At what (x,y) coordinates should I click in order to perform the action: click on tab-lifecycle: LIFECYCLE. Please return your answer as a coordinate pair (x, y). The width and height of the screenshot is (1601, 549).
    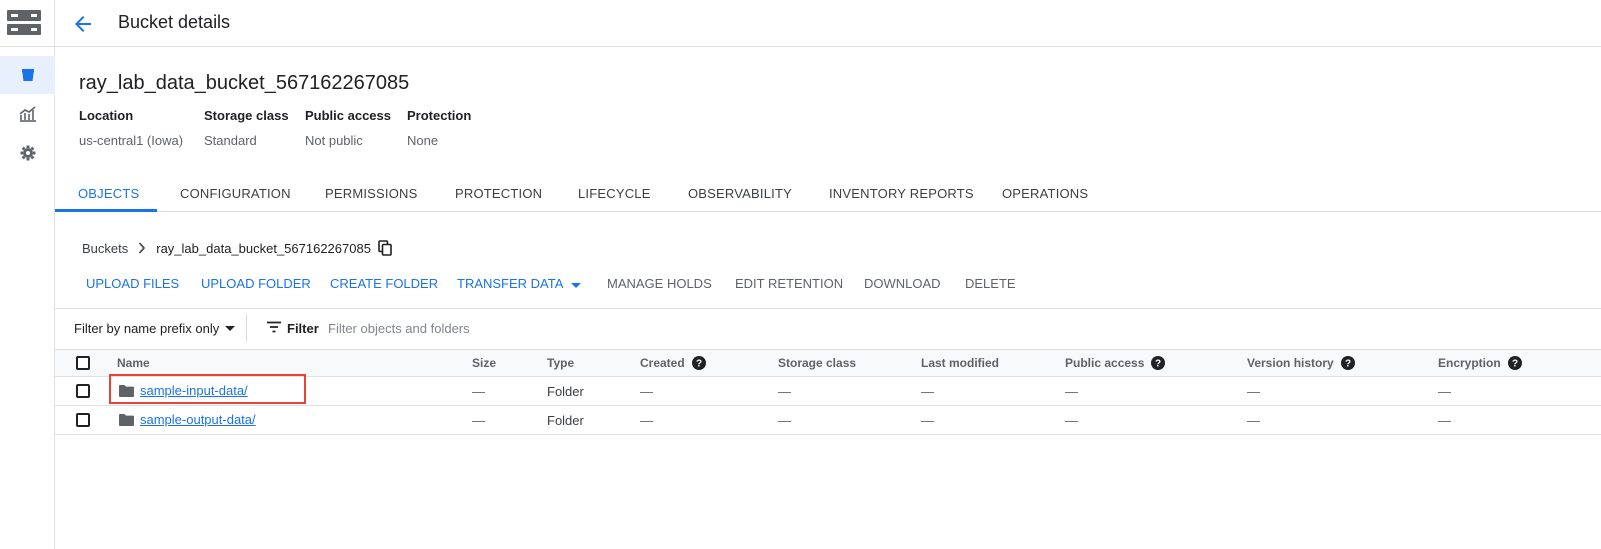
    Looking at the image, I should click on (614, 193).